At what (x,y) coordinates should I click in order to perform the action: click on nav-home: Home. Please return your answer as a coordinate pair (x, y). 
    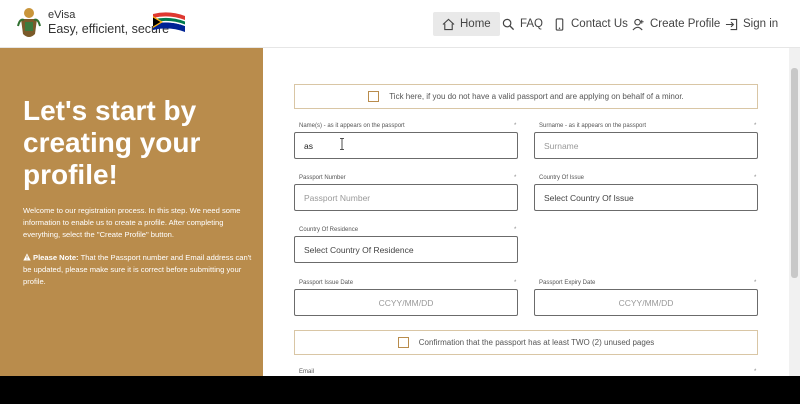
    Looking at the image, I should click on (466, 24).